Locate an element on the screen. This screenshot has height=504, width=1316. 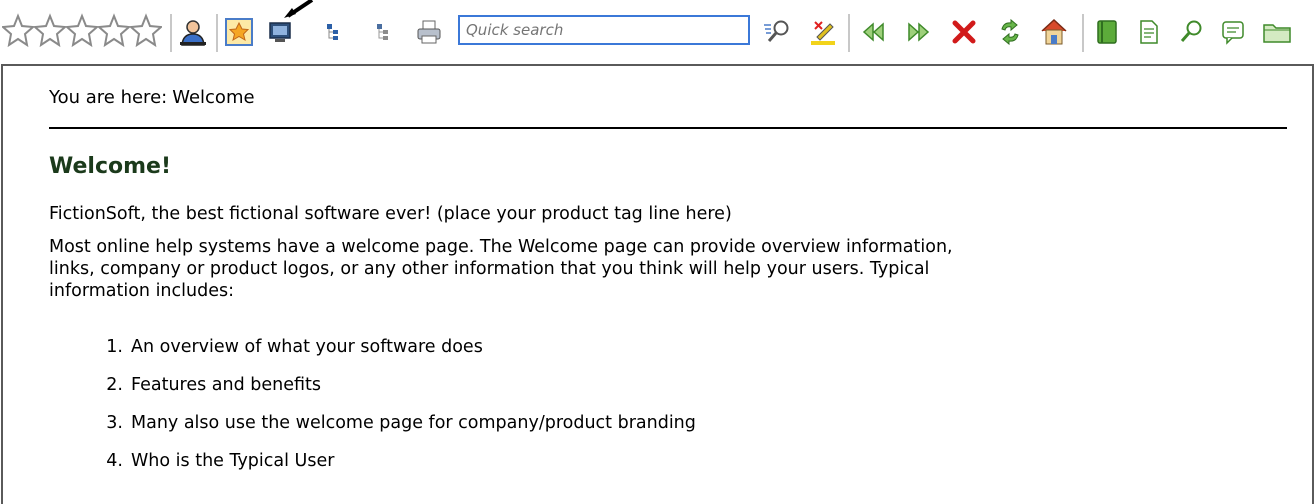
book-icon is located at coordinates (1107, 32).